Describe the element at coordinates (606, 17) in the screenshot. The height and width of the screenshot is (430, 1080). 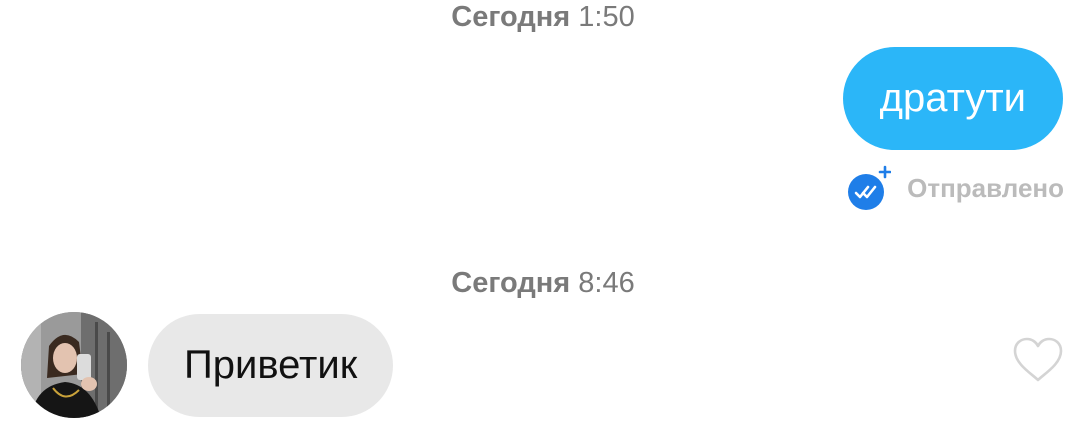
I see `timestamp-time: 1:50` at that location.